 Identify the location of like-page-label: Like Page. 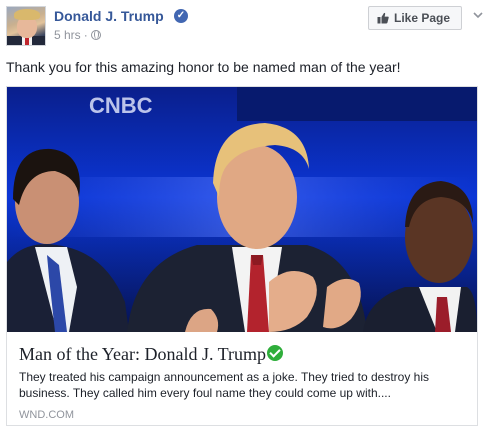
(422, 18).